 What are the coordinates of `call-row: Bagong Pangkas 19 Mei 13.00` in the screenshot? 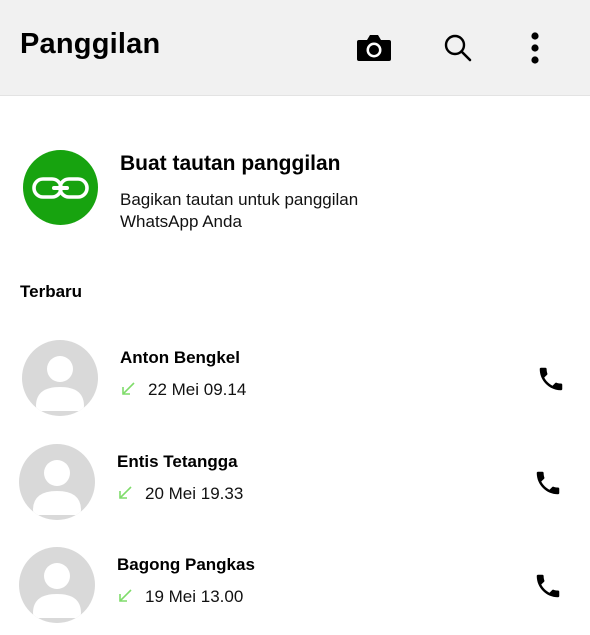 It's located at (295, 590).